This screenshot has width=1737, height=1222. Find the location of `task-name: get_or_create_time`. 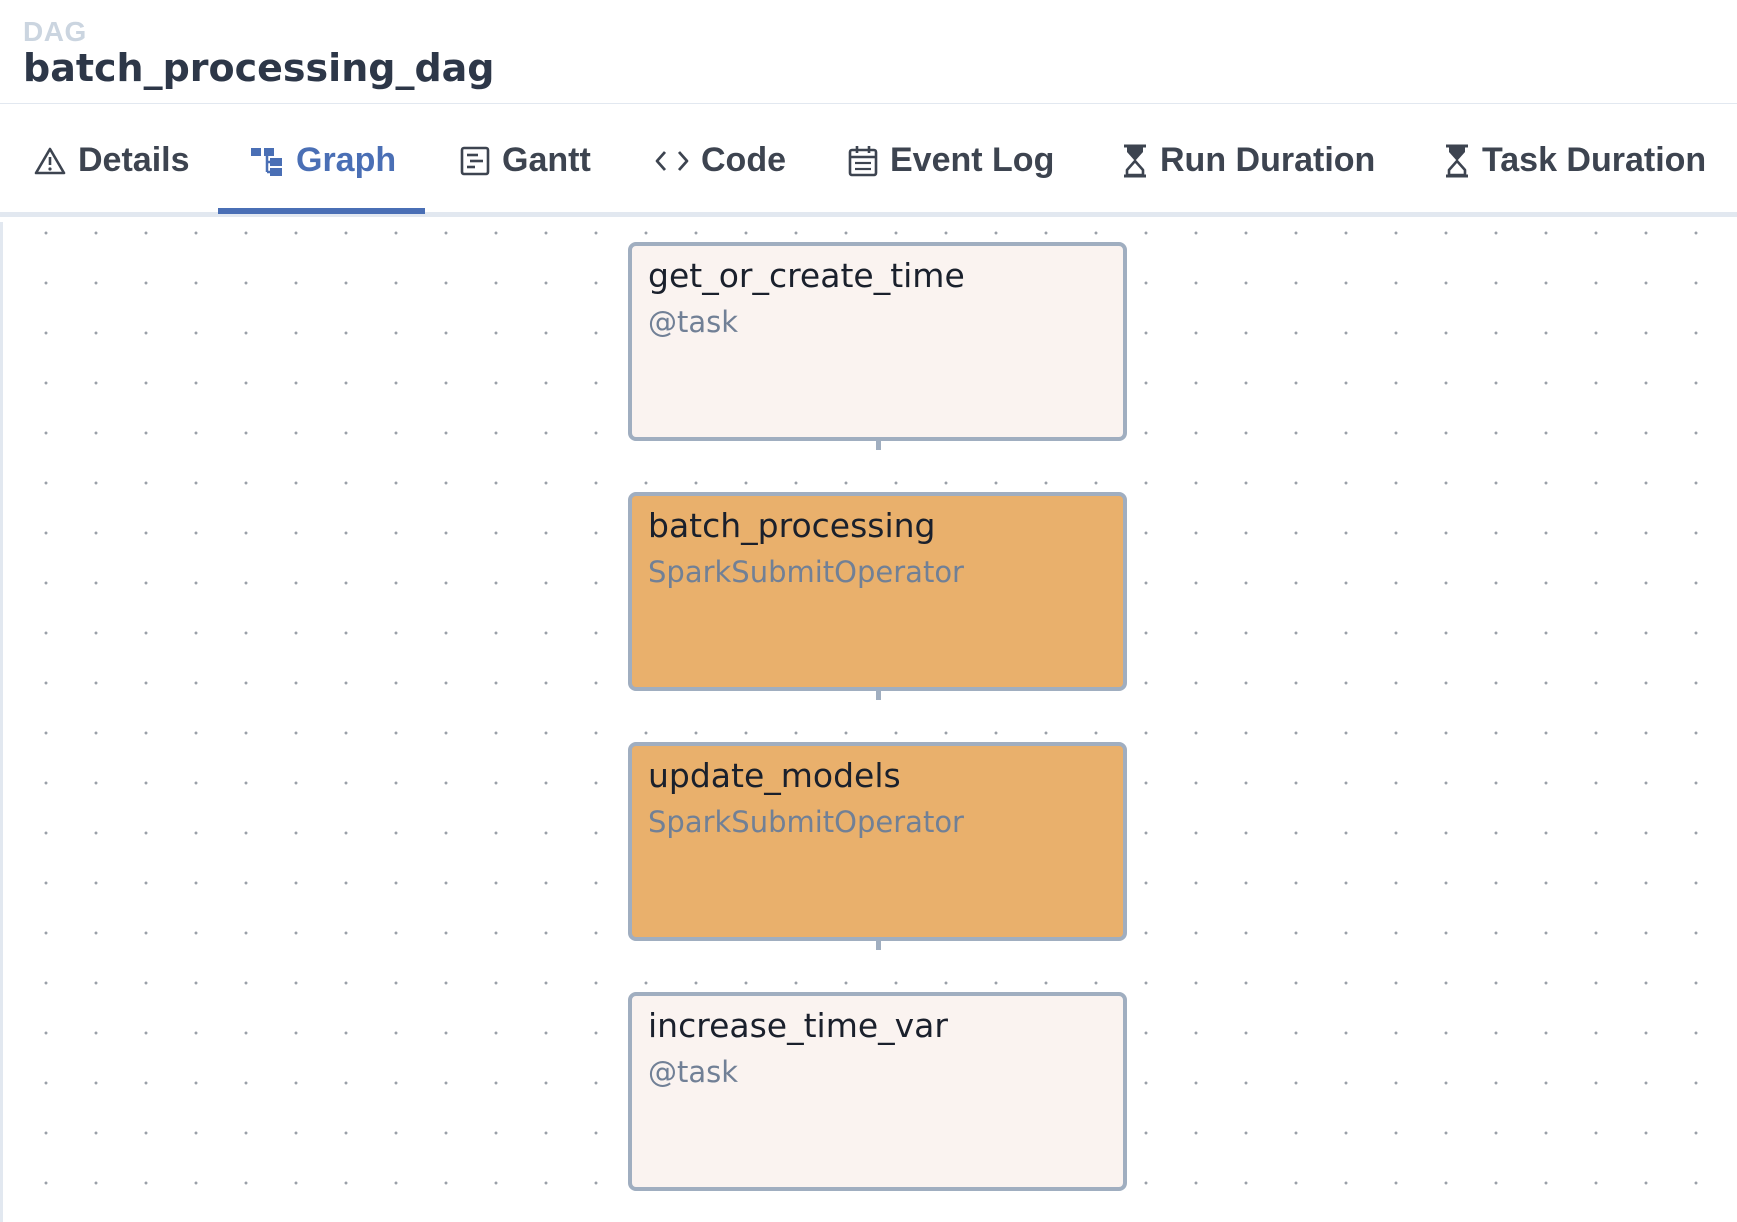

task-name: get_or_create_time is located at coordinates (806, 275).